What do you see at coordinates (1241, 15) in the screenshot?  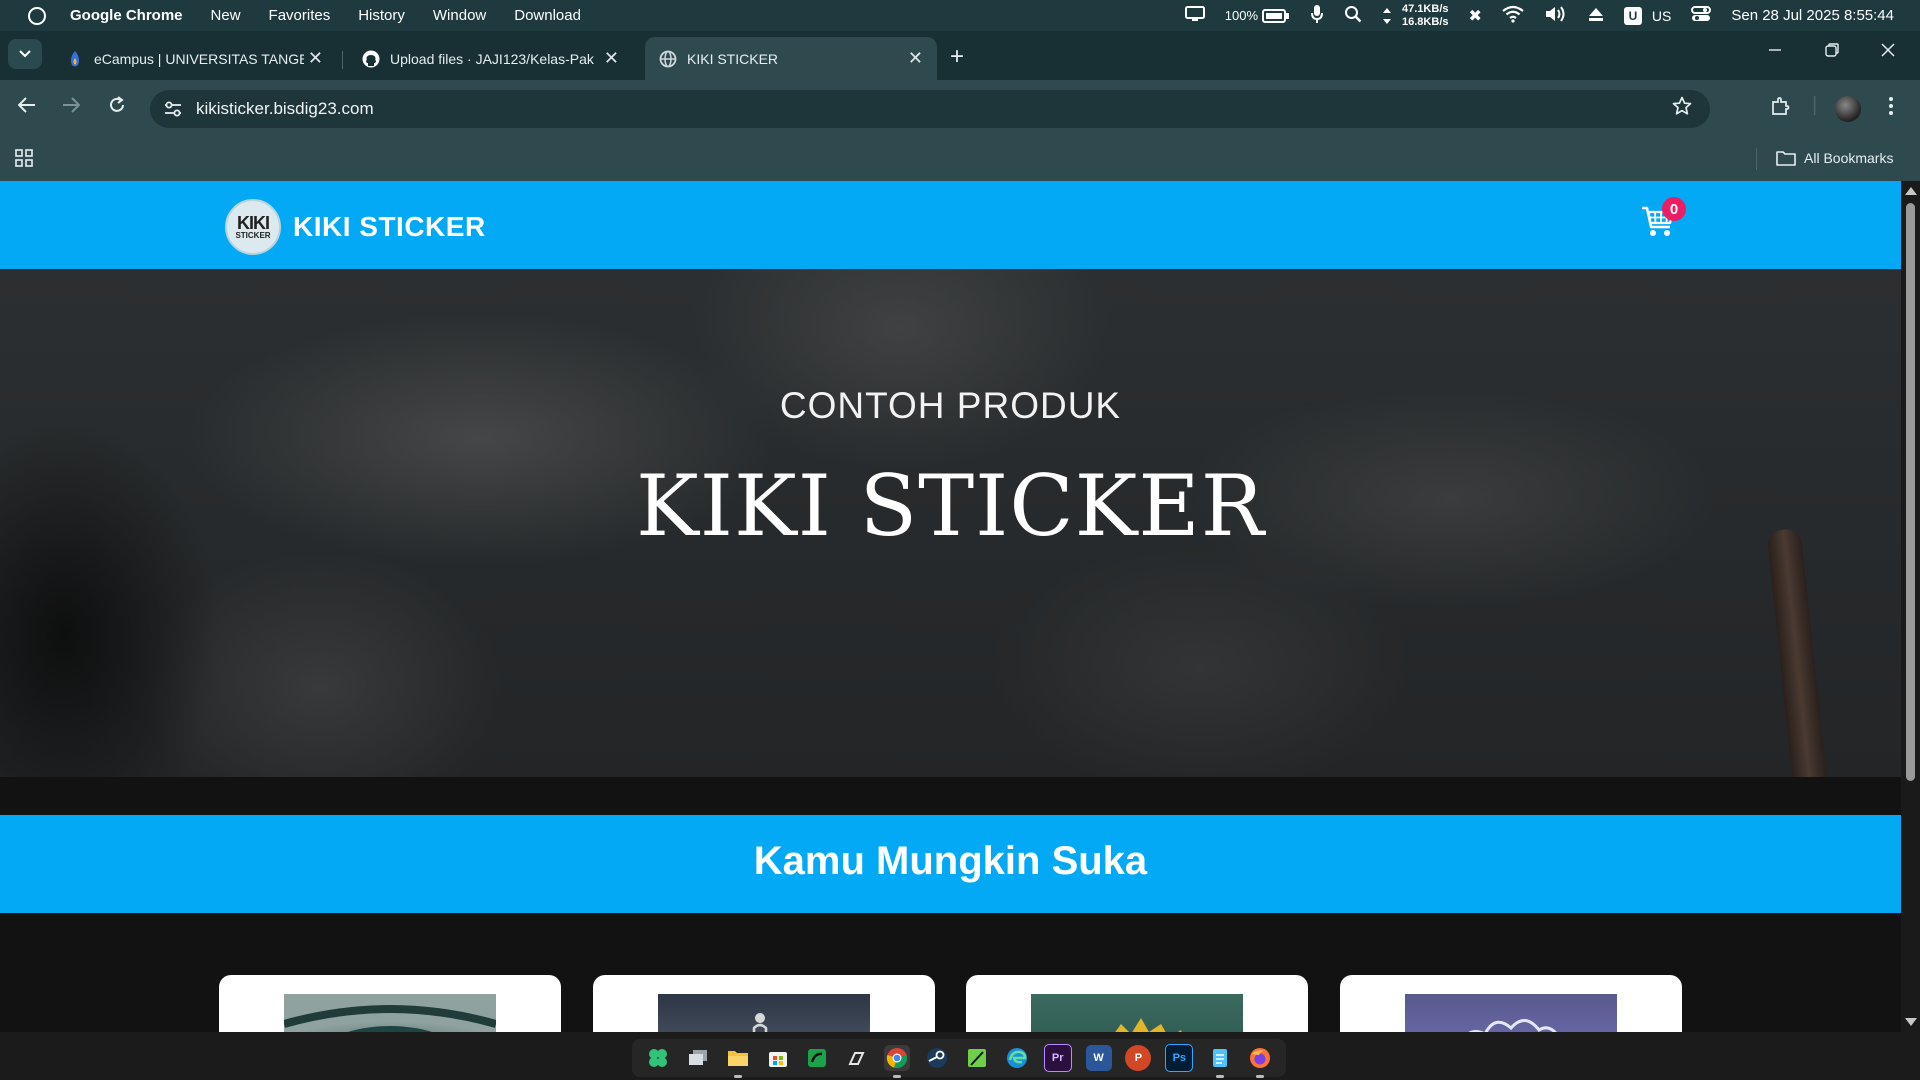 I see `battery-percent: 100%` at bounding box center [1241, 15].